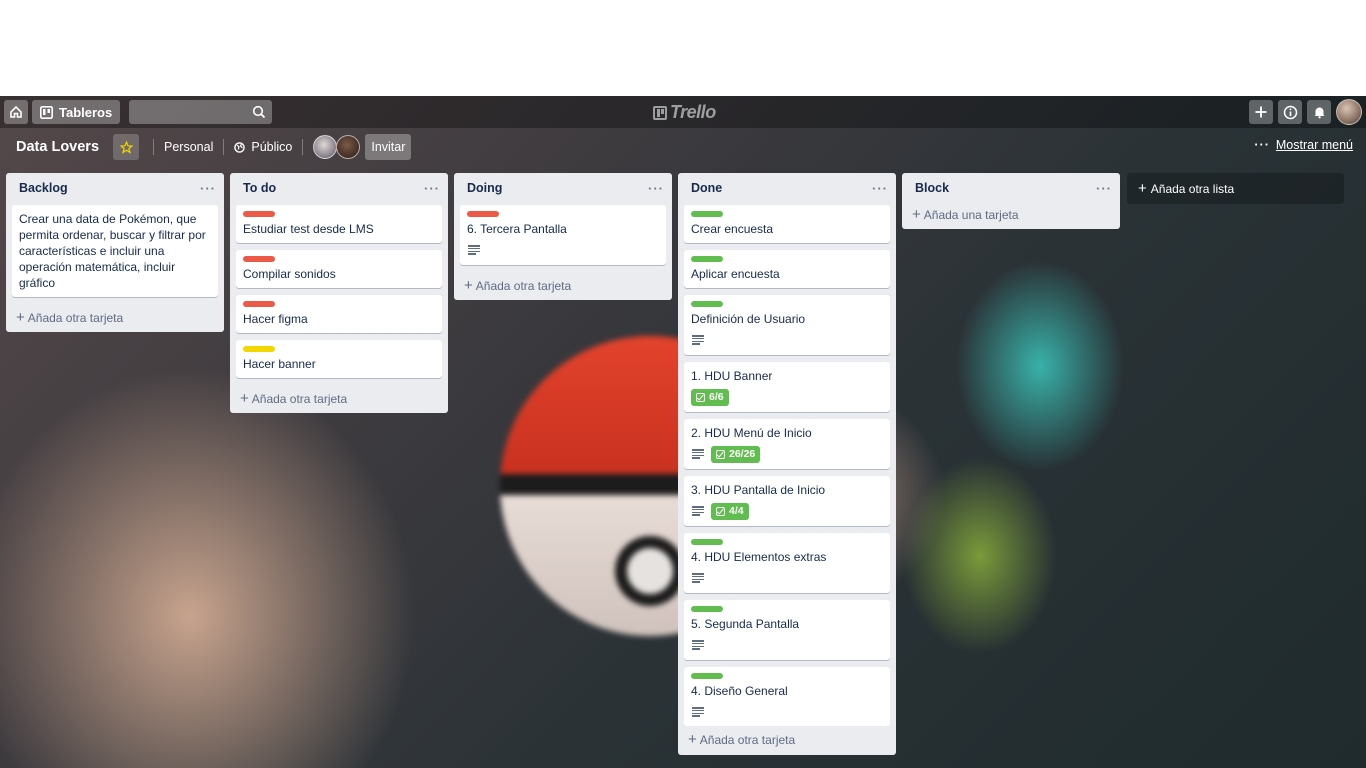 The height and width of the screenshot is (768, 1366). I want to click on list-title: Done, so click(706, 188).